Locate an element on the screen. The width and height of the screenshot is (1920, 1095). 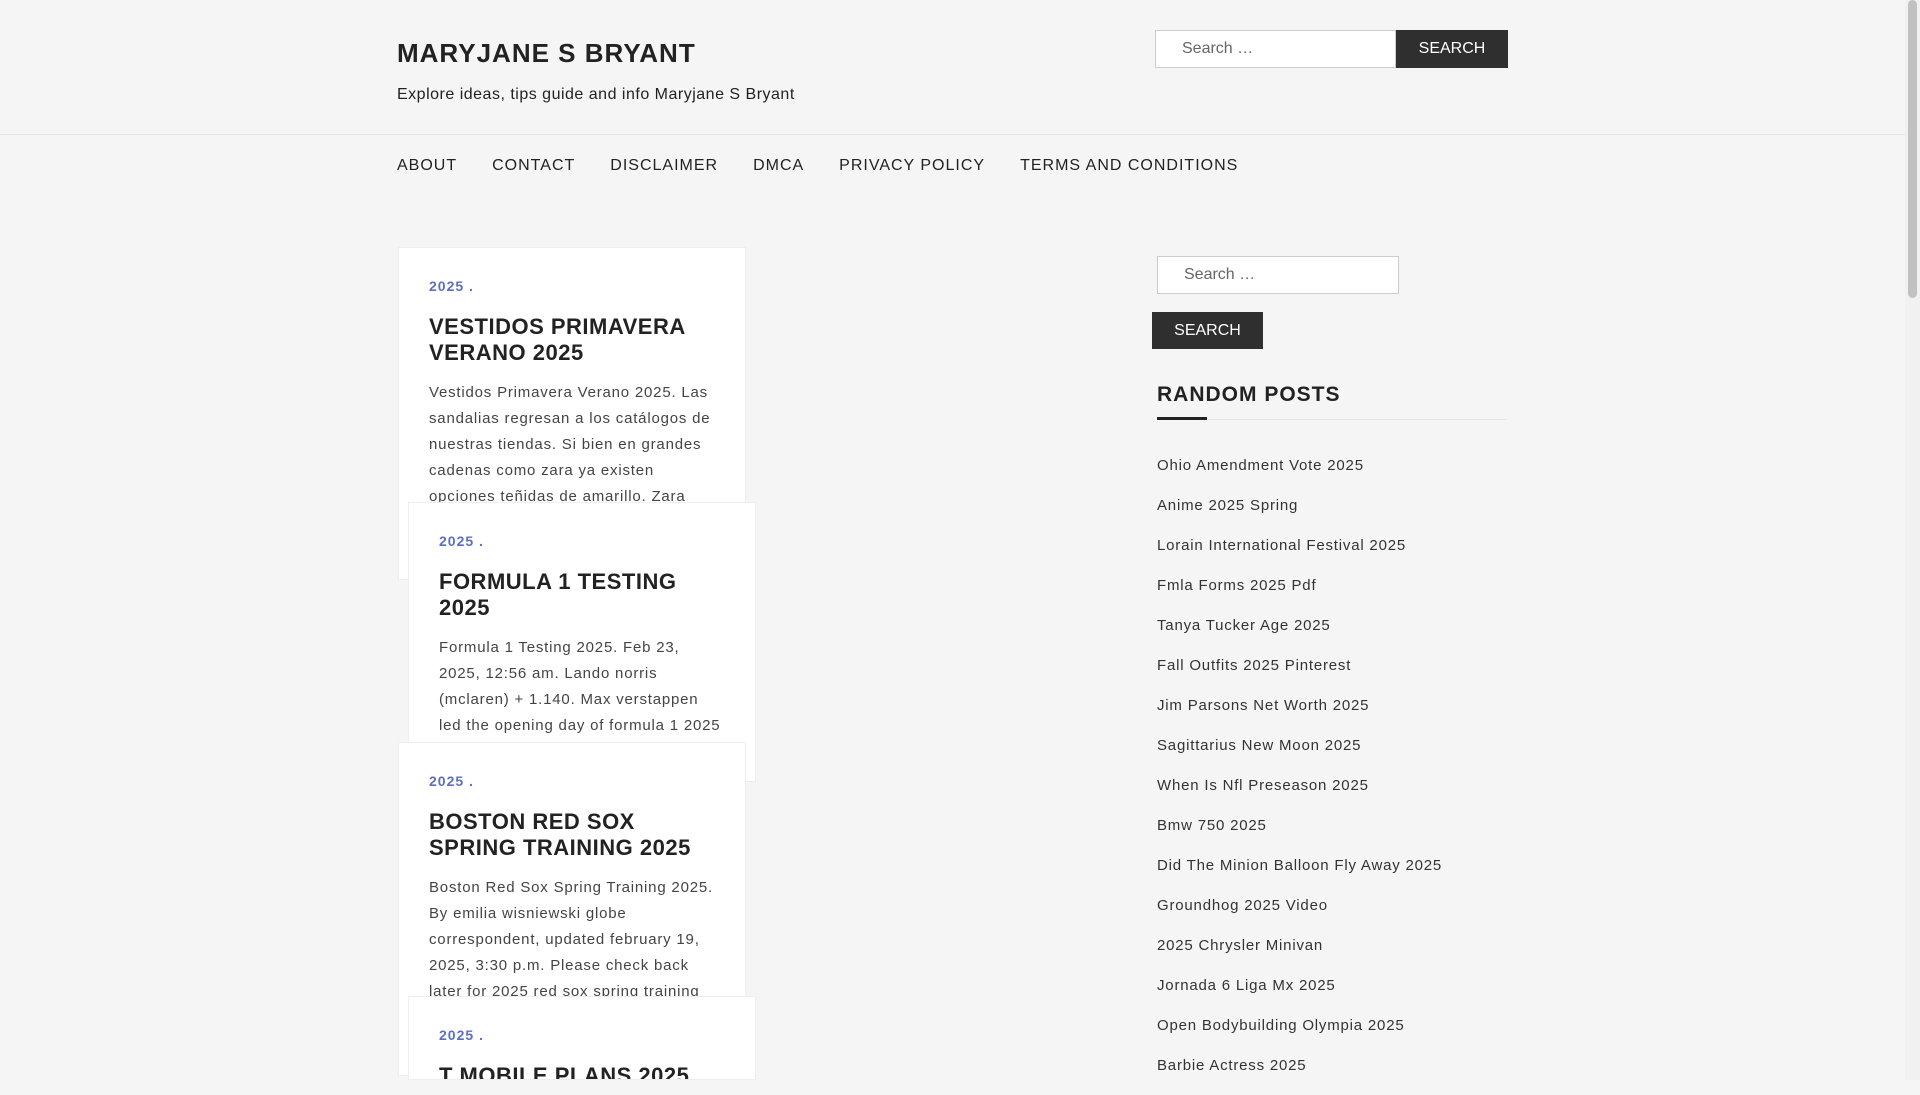
nav-privacy-policy: PRIVACY POLICY is located at coordinates (912, 166).